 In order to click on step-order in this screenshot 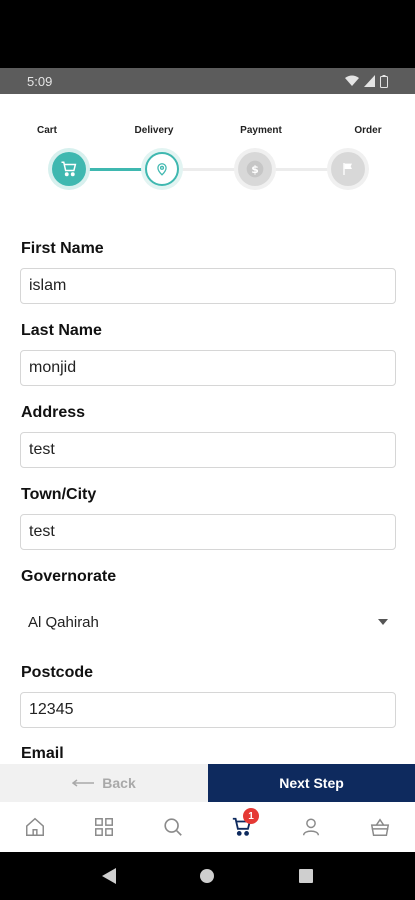, I will do `click(348, 169)`.